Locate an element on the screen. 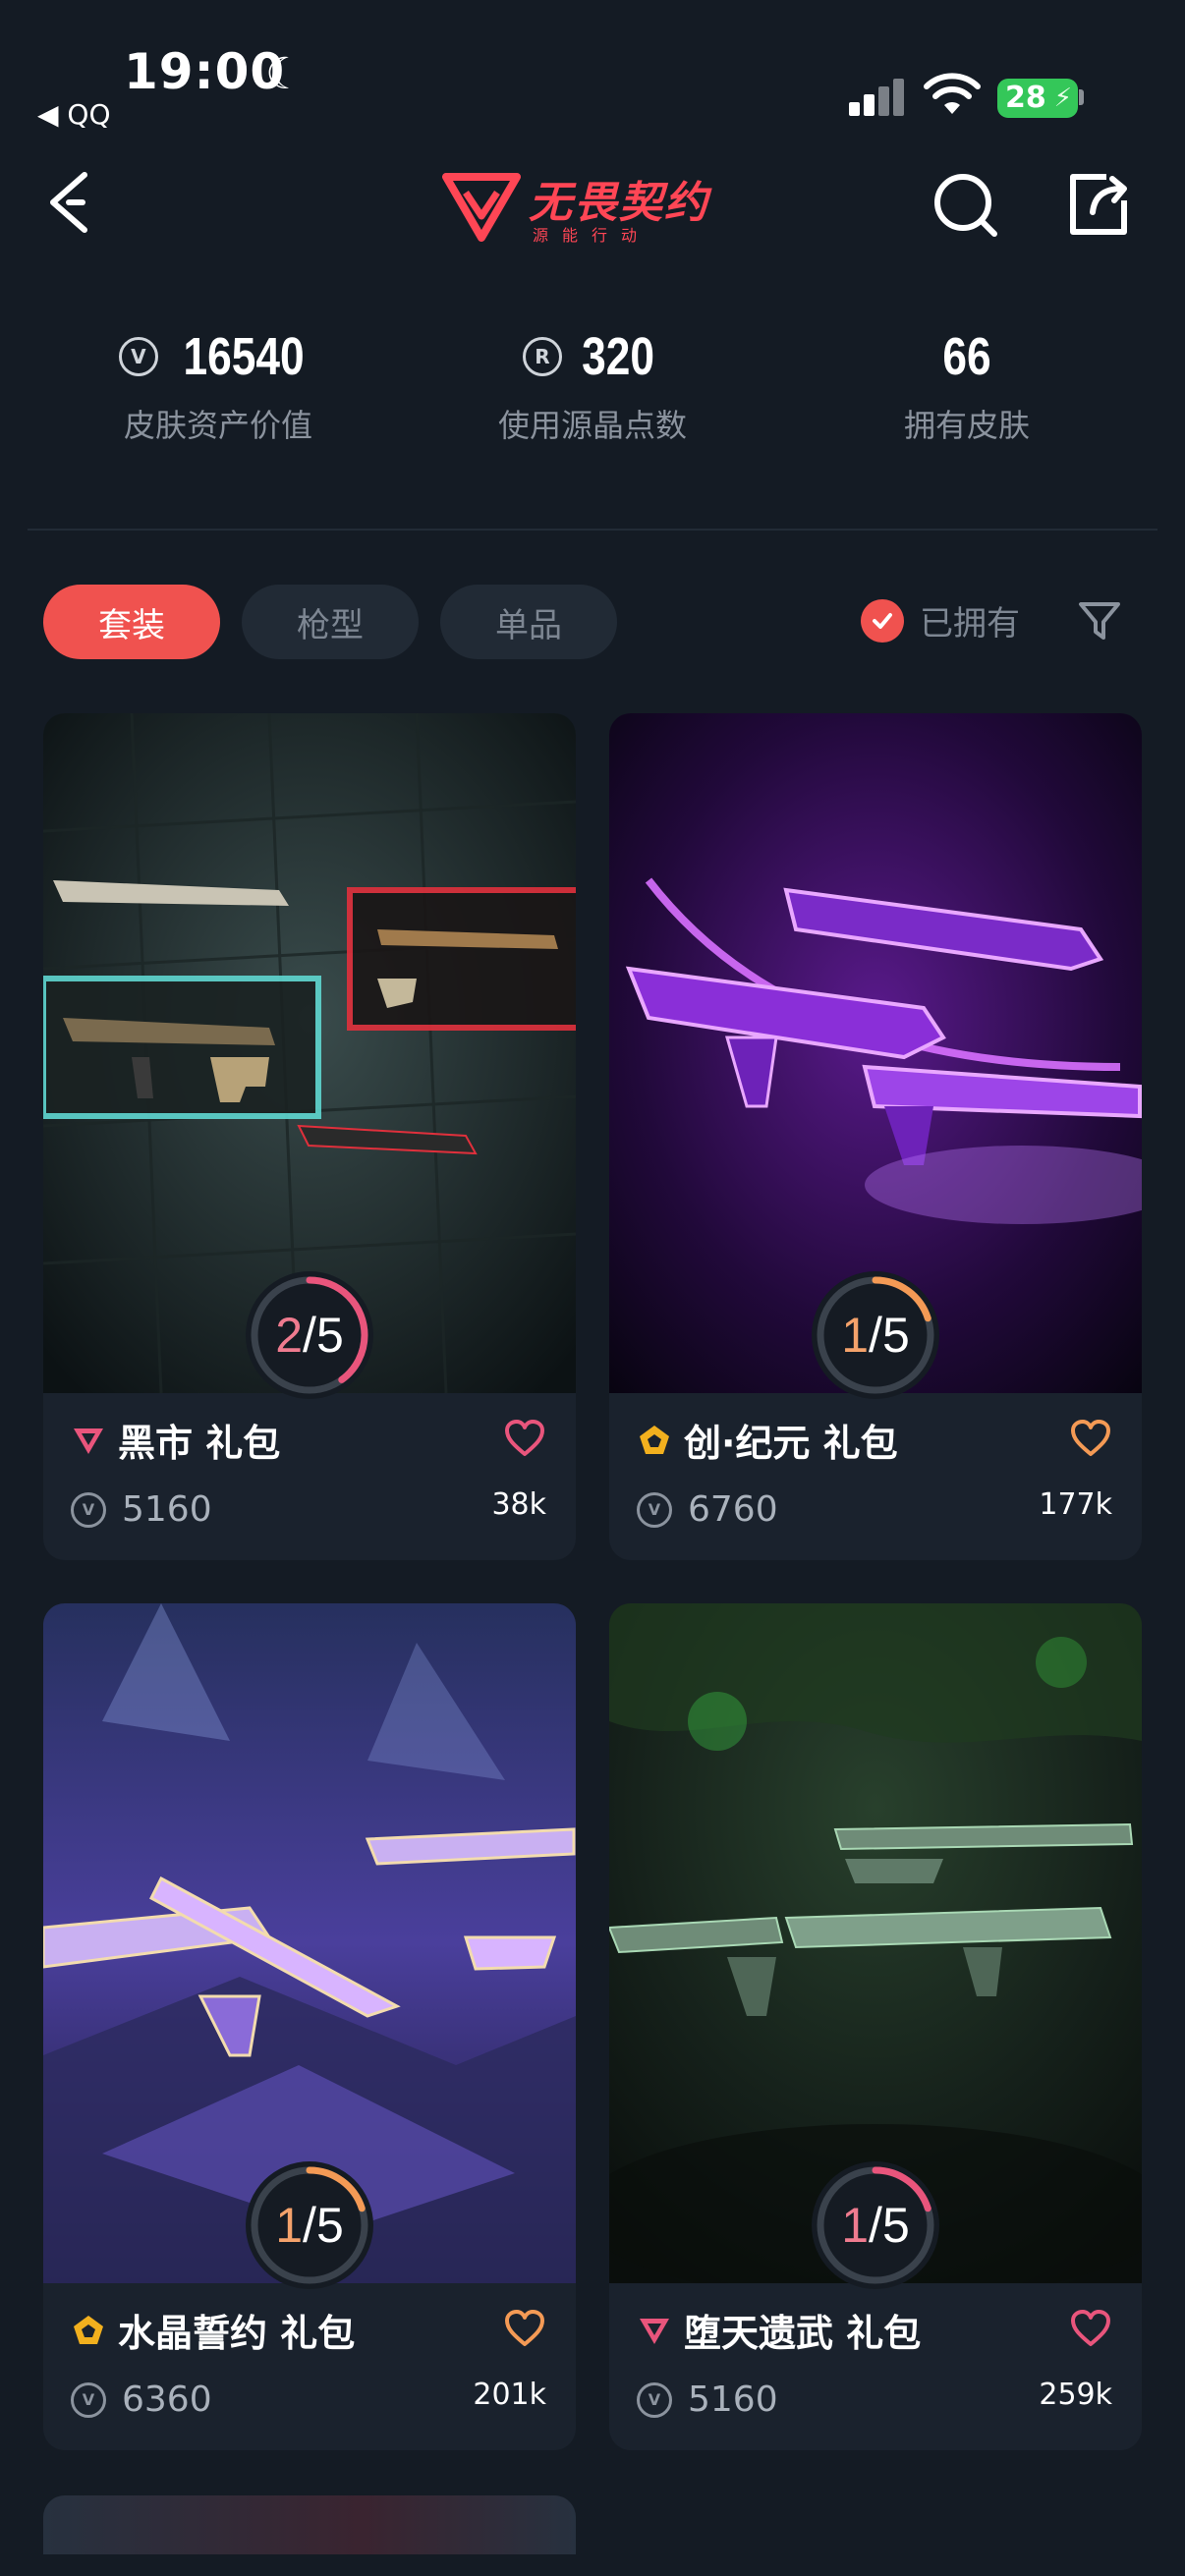 This screenshot has height=2576, width=1185. share-icon is located at coordinates (1099, 204).